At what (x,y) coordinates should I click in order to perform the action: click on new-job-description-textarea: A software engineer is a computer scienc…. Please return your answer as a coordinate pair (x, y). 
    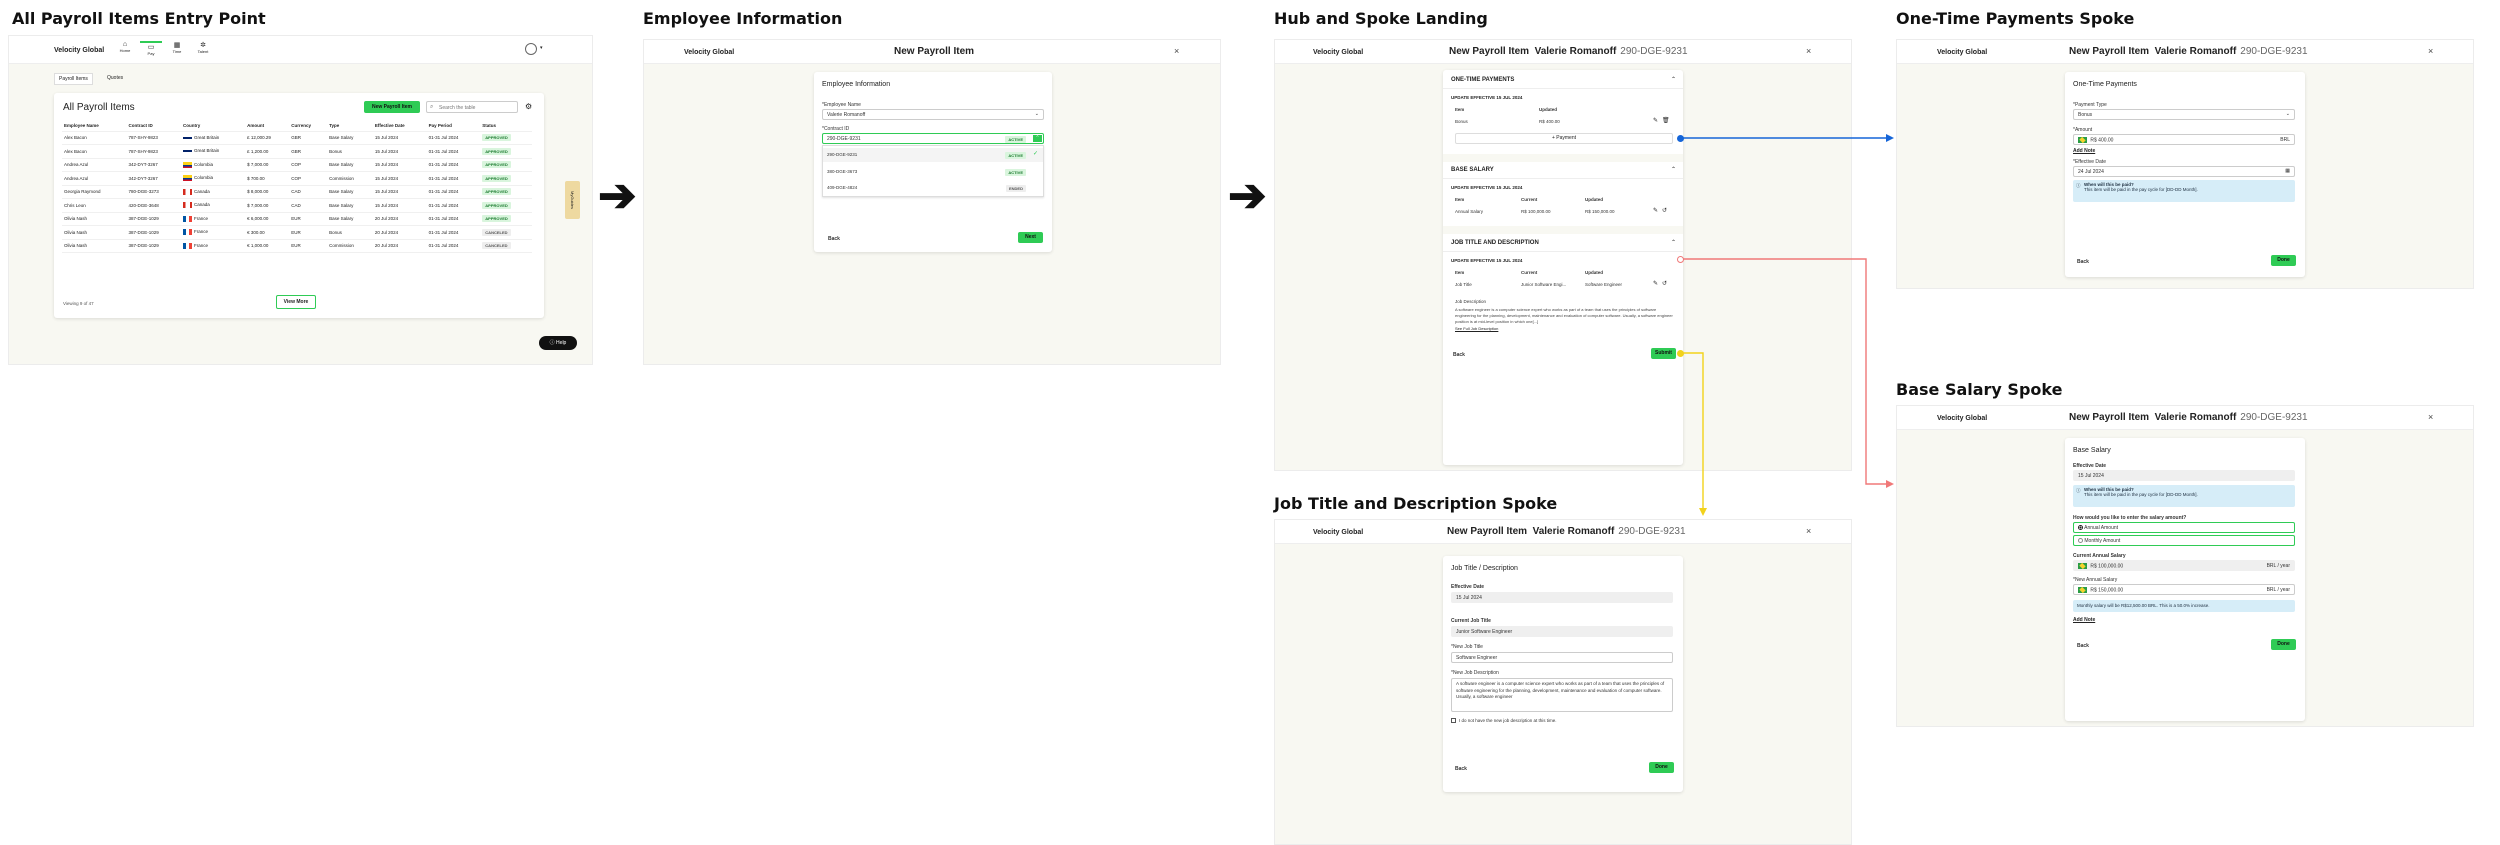
    Looking at the image, I should click on (1562, 695).